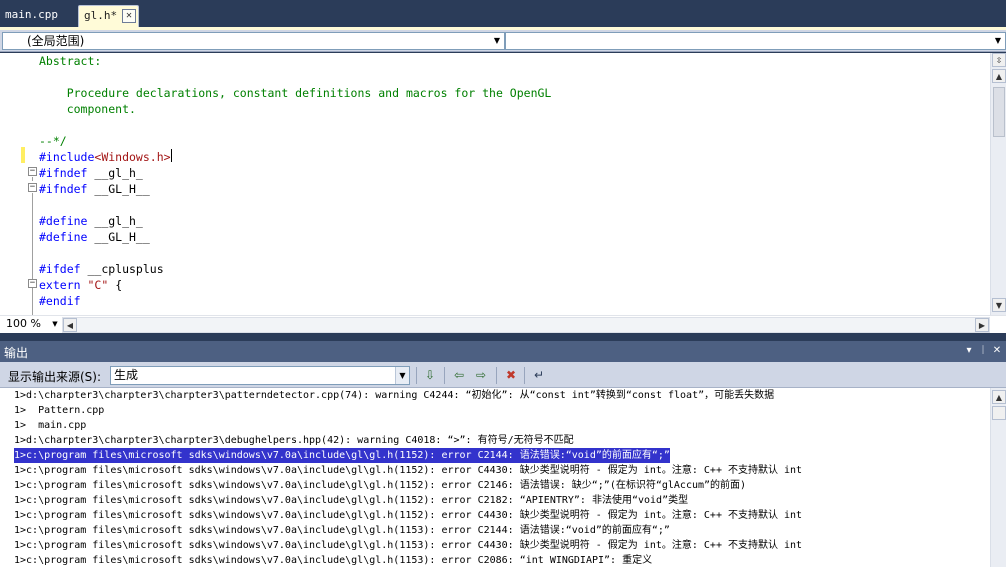 The width and height of the screenshot is (1006, 567). I want to click on unsaved-change-marker, so click(23, 155).